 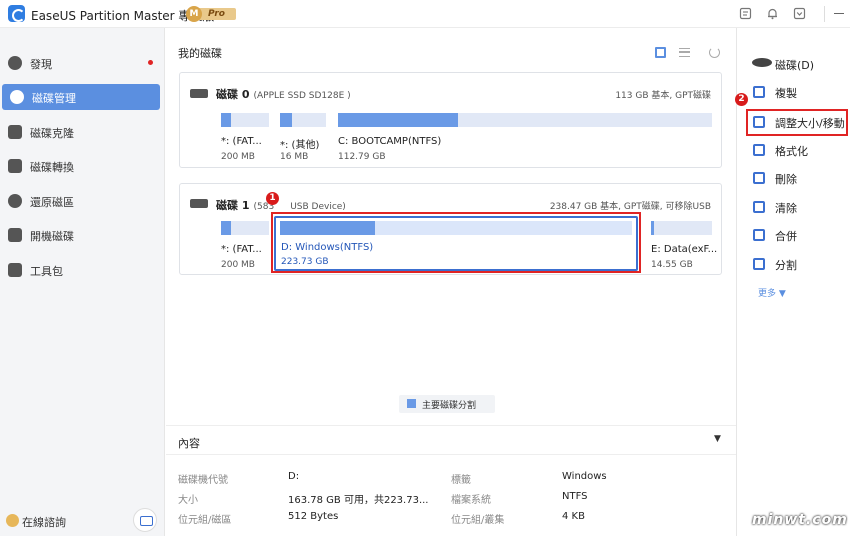 I want to click on sidebar-item-label: 工具包, so click(x=46, y=271).